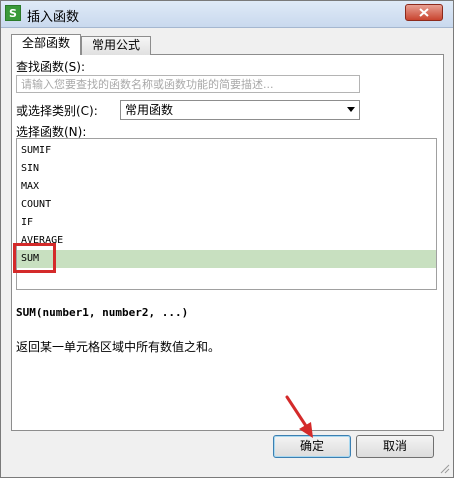  Describe the element at coordinates (46, 44) in the screenshot. I see `tab-all-functions: 全部函数` at that location.